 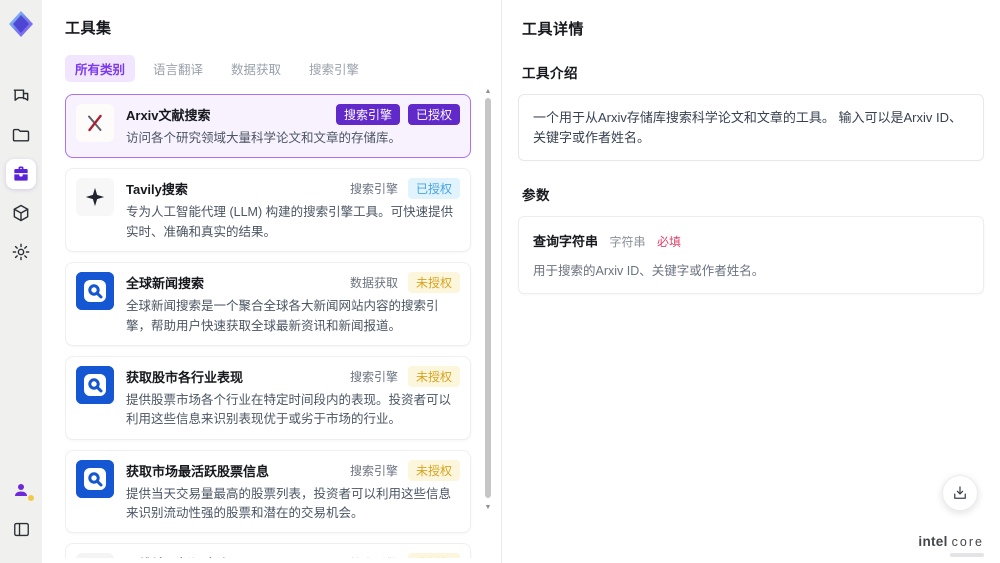 I want to click on download-icon, so click(x=960, y=492).